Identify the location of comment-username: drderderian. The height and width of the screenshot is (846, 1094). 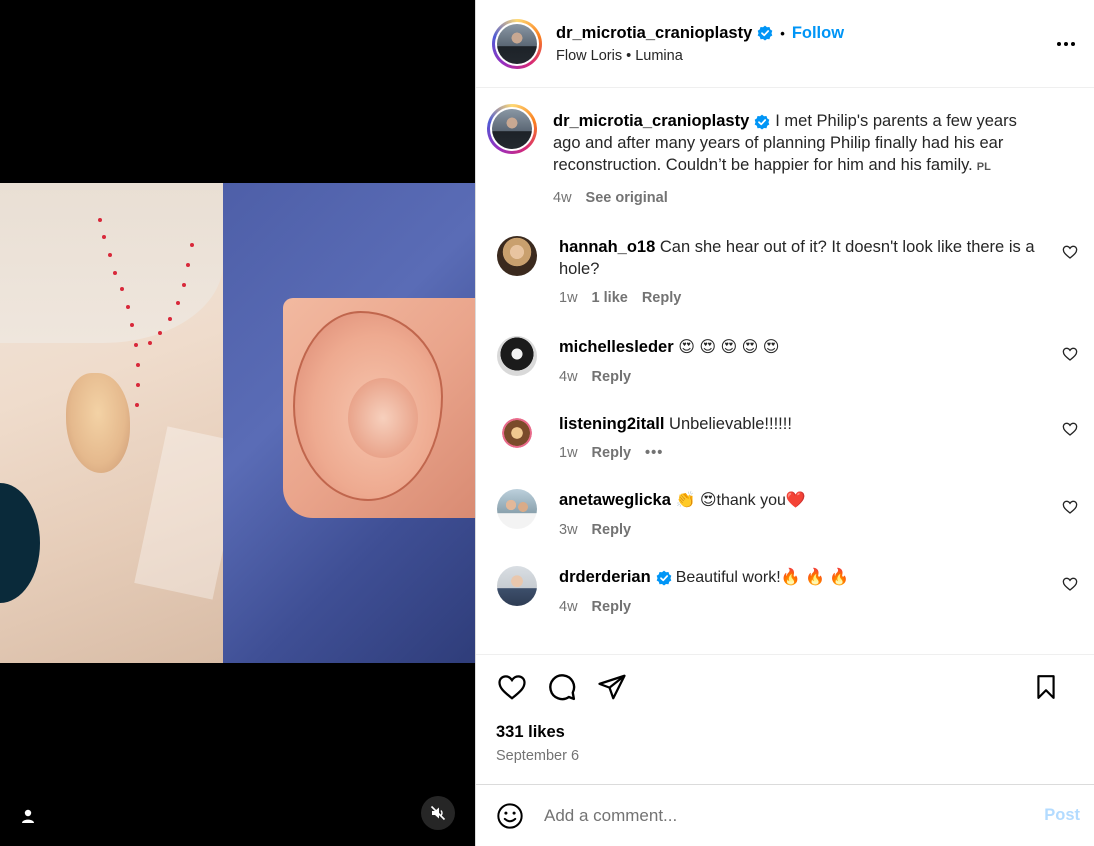
(605, 577).